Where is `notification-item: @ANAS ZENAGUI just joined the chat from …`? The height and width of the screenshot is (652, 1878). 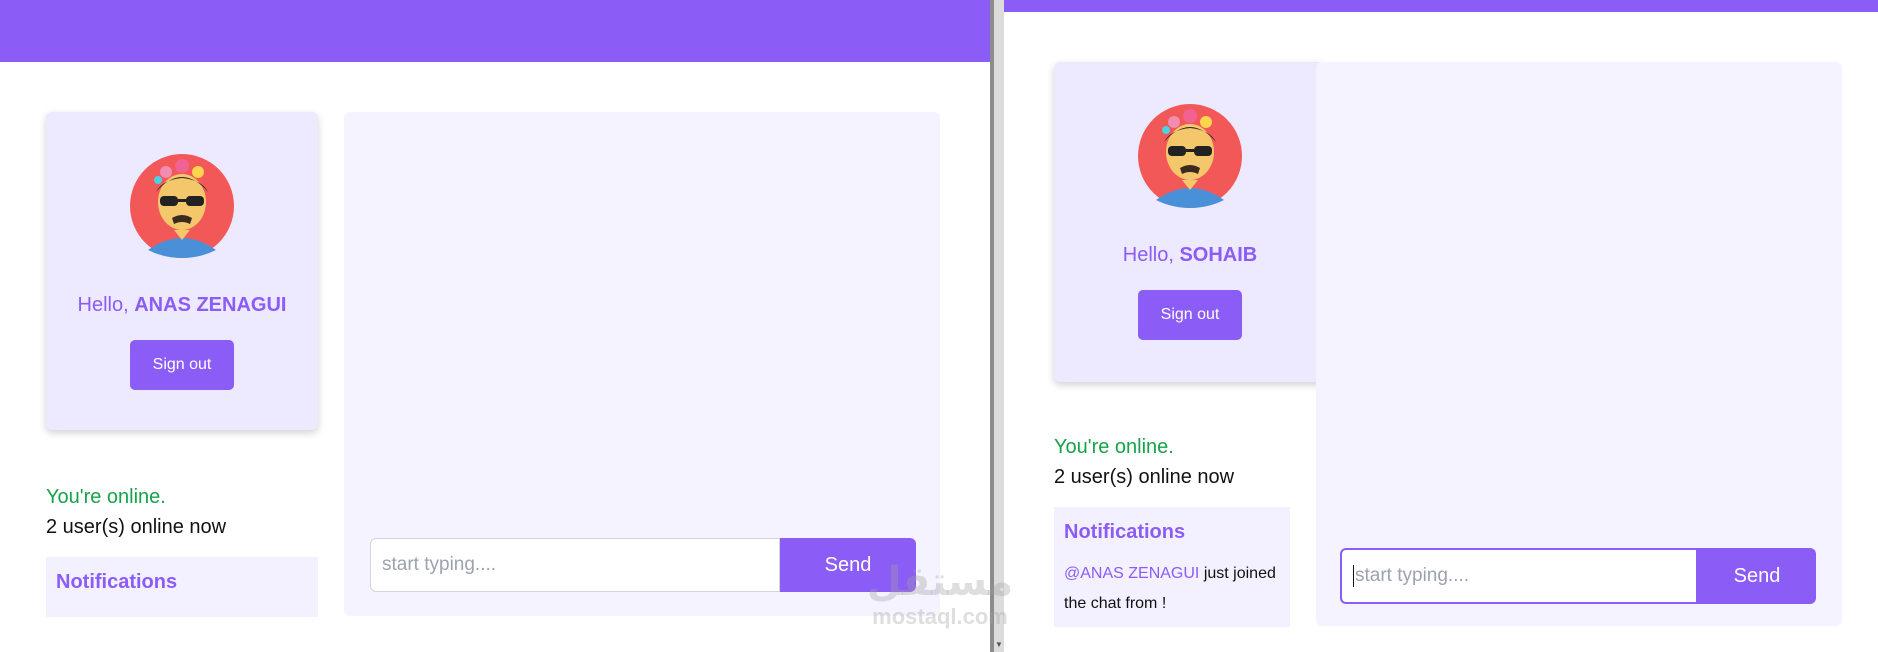 notification-item: @ANAS ZENAGUI just joined the chat from … is located at coordinates (1174, 589).